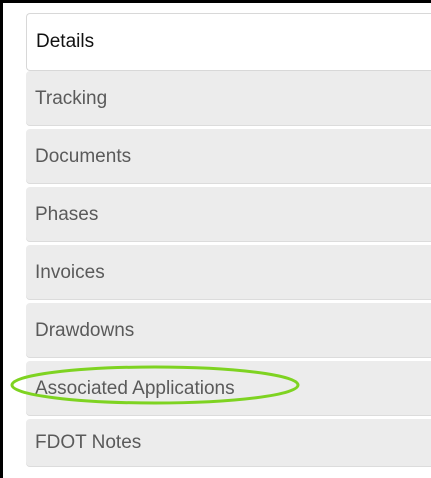 The image size is (431, 478). I want to click on tab-associated-applications-label: Associated Applications, so click(135, 388).